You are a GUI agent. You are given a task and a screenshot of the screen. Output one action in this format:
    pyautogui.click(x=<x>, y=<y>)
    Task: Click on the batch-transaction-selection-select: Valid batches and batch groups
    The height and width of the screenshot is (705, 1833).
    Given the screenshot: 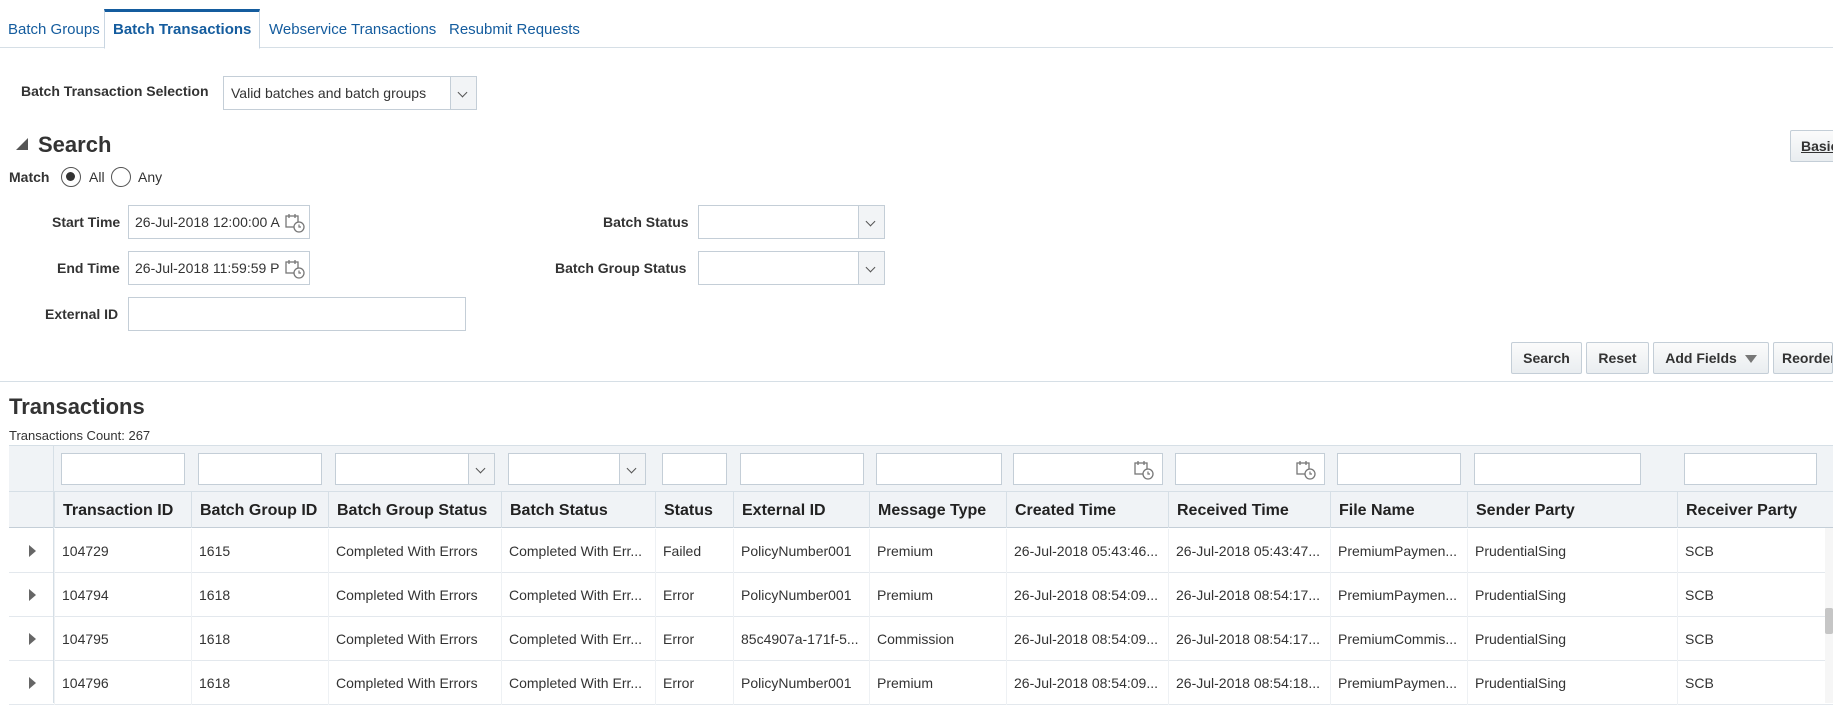 What is the action you would take?
    pyautogui.click(x=350, y=93)
    